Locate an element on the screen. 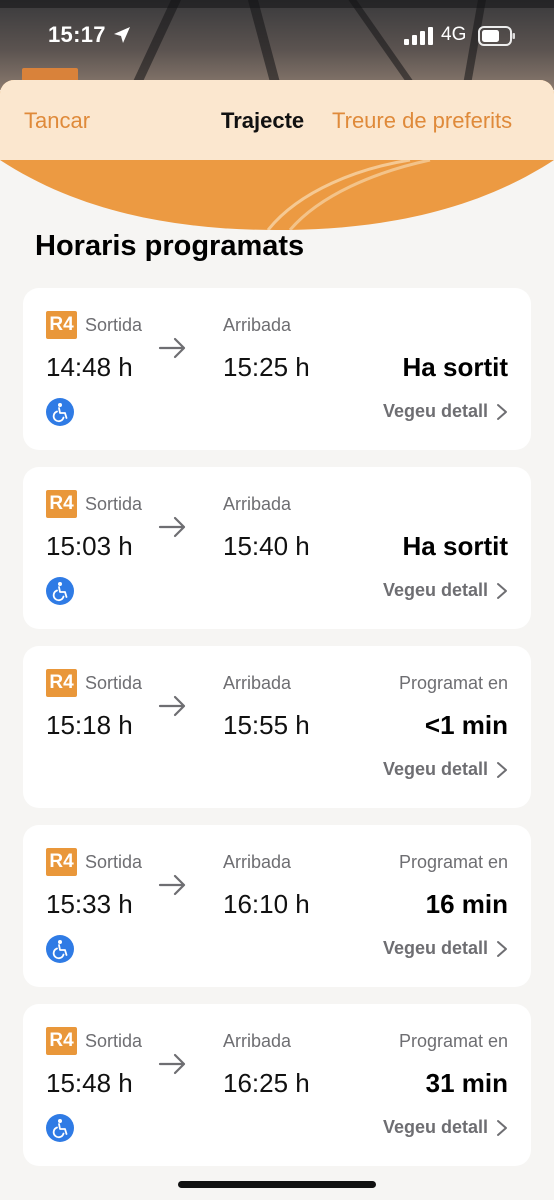 The width and height of the screenshot is (554, 1200). home-indicator is located at coordinates (277, 1184).